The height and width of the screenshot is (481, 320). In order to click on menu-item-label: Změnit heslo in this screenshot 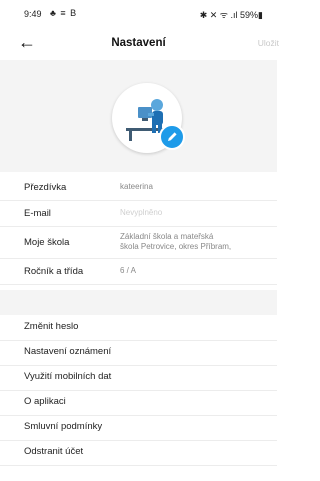, I will do `click(51, 326)`.